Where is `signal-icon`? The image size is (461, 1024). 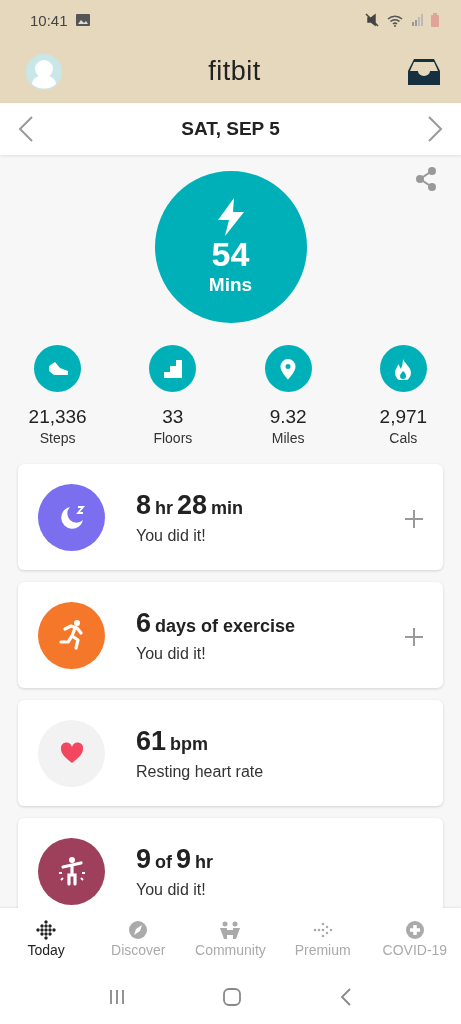 signal-icon is located at coordinates (417, 20).